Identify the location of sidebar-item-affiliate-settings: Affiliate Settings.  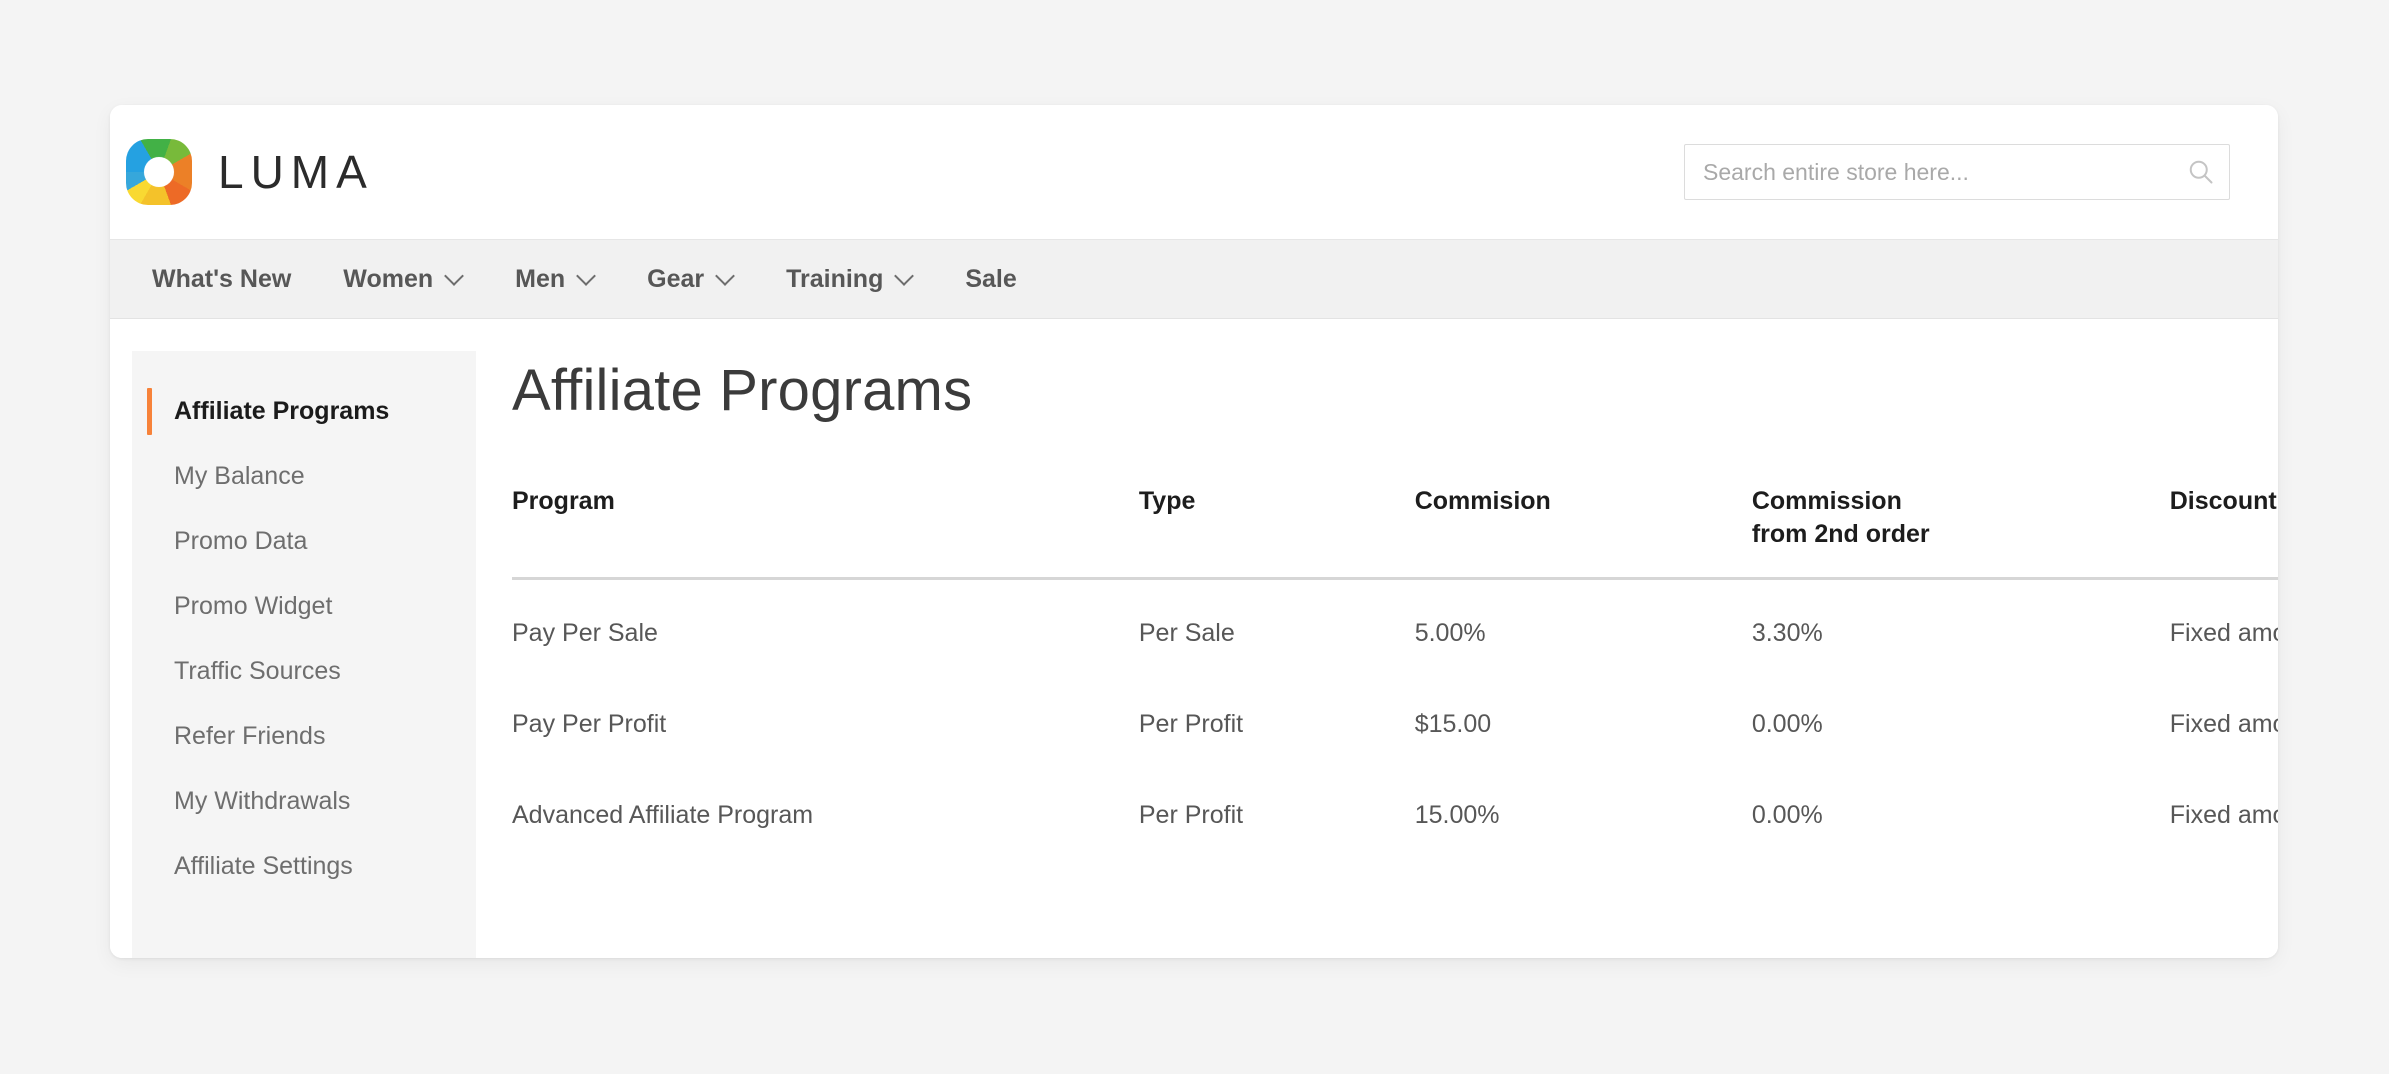
(304, 866).